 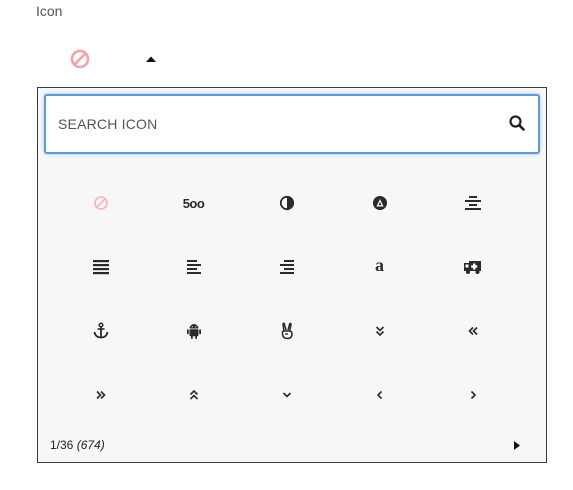 I want to click on 500px-icon: 5oo, so click(x=193, y=203).